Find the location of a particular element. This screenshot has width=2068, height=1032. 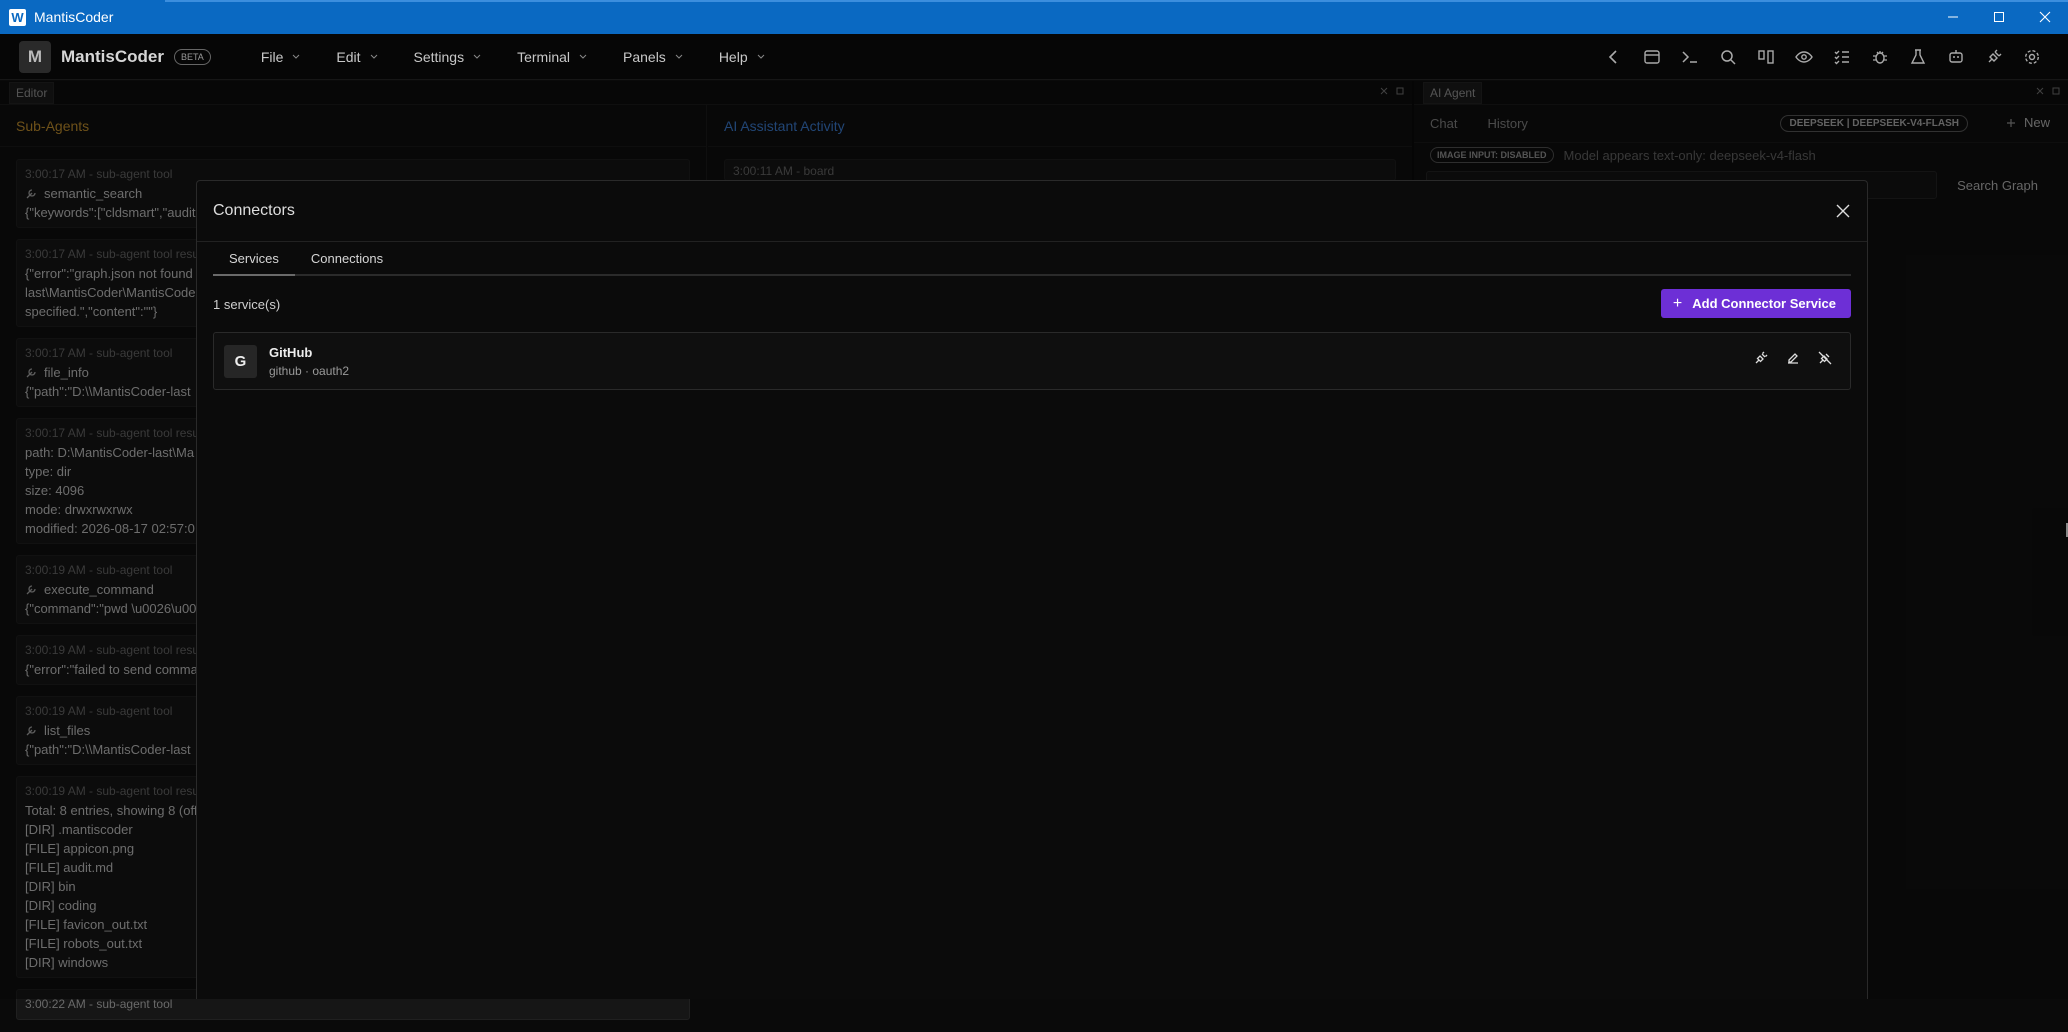

git-compare-button is located at coordinates (1766, 57).